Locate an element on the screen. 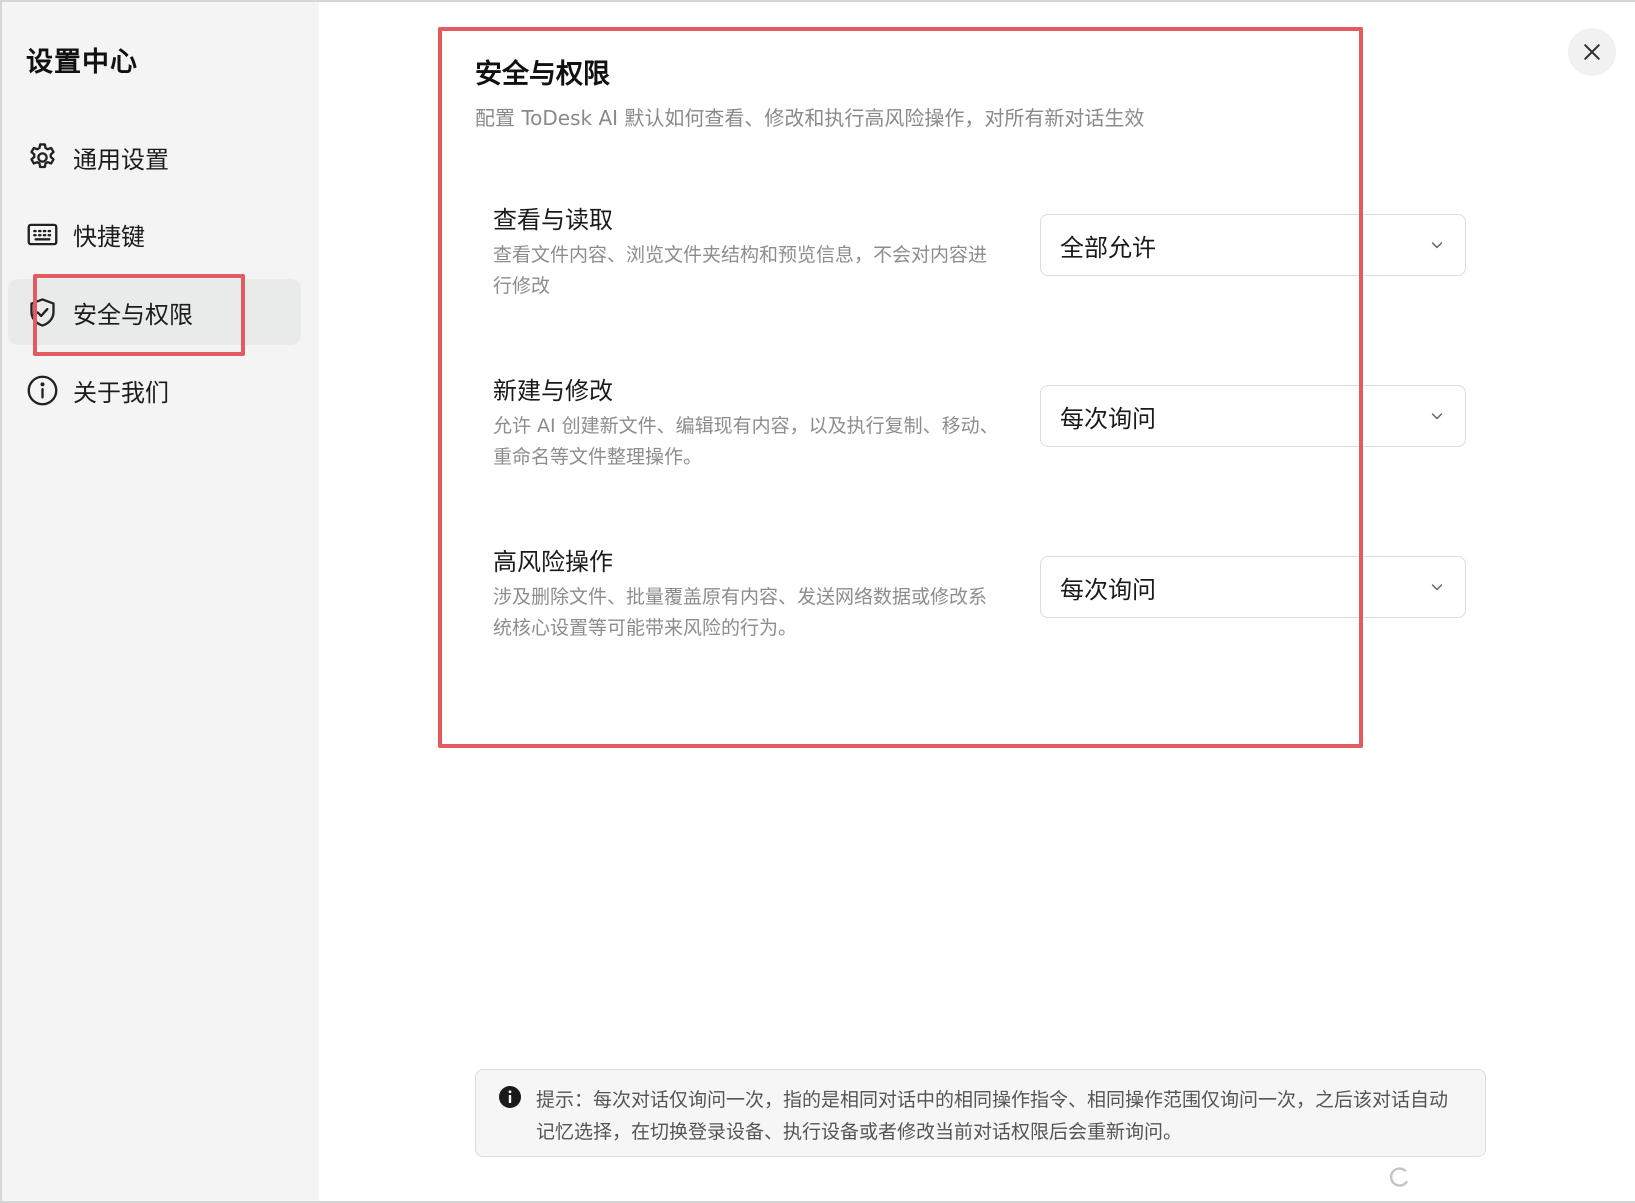  sidebar-item-about: 关于我们 is located at coordinates (154, 390).